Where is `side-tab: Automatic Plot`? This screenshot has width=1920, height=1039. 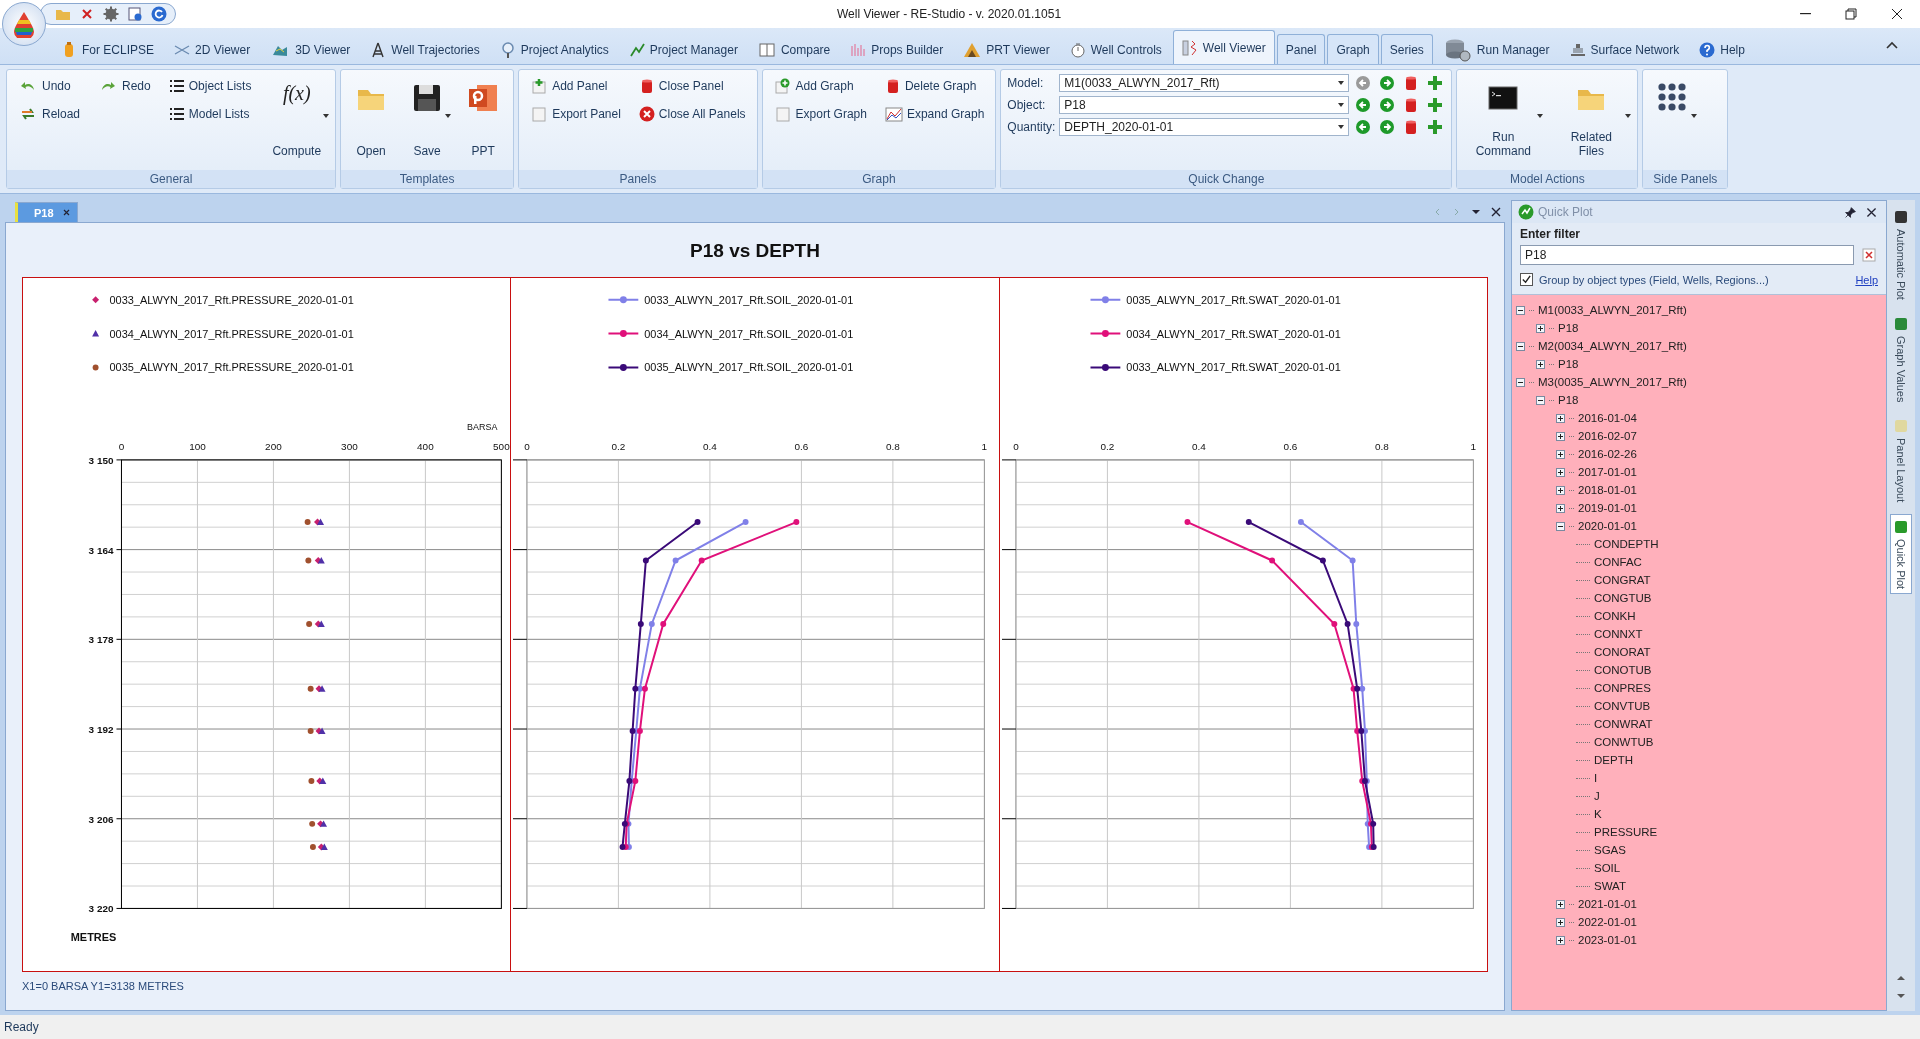
side-tab: Automatic Plot is located at coordinates (1901, 254).